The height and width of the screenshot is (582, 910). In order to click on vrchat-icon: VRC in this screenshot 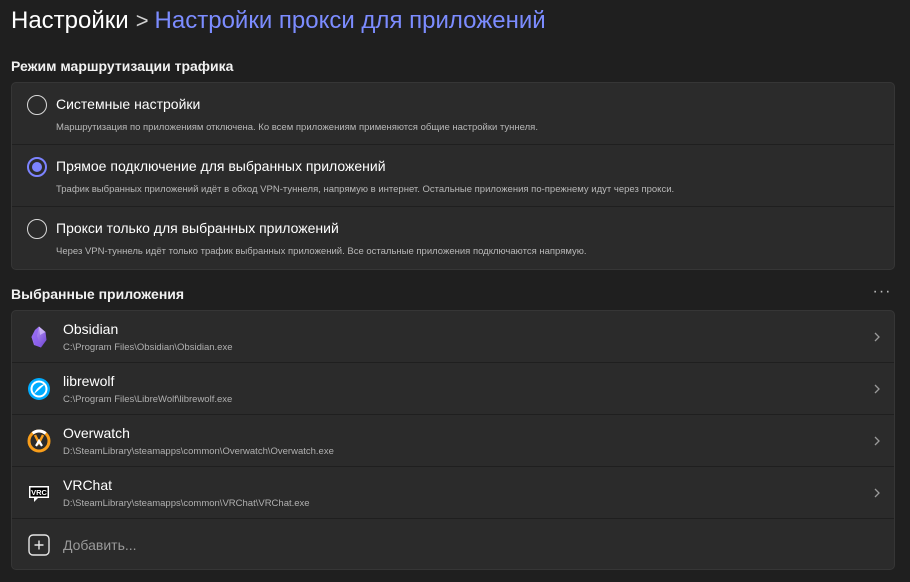, I will do `click(39, 494)`.